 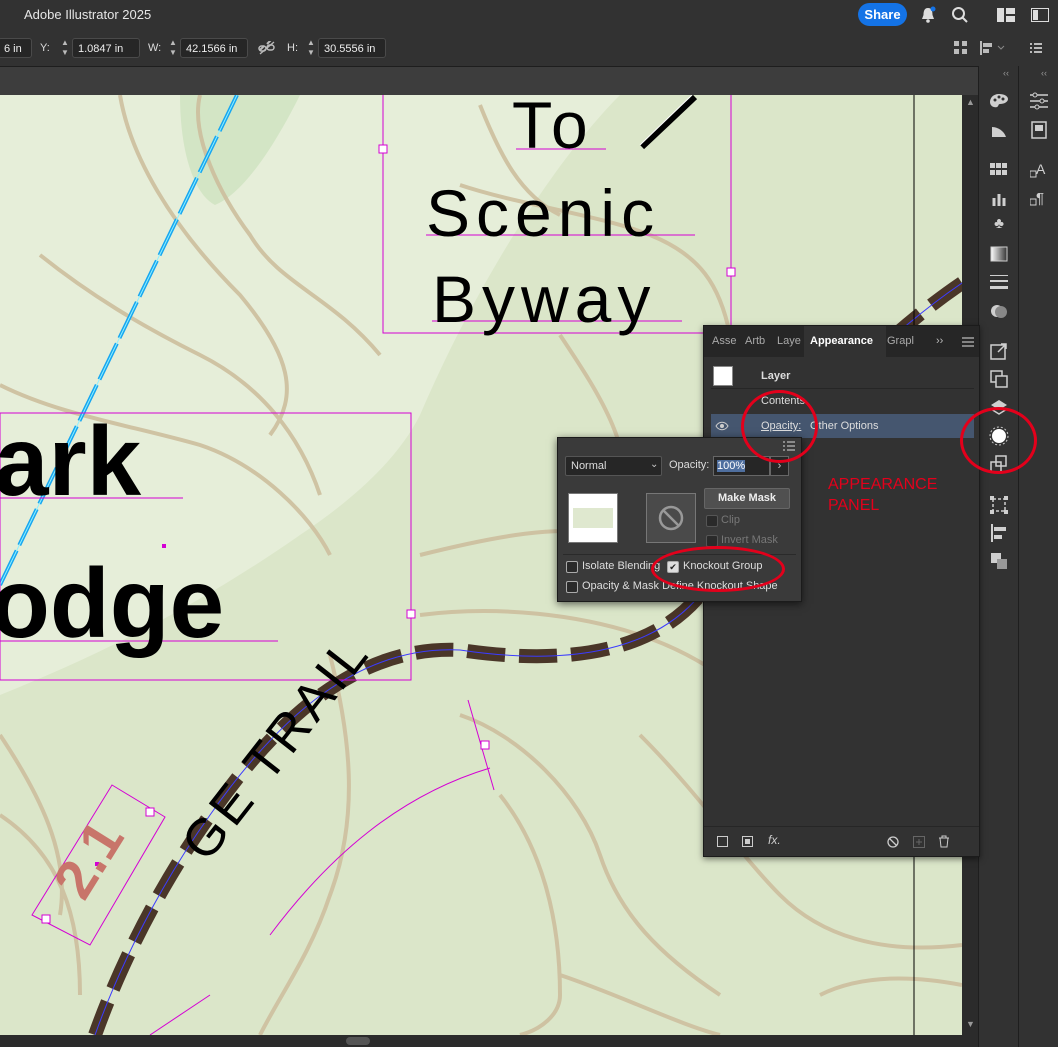 What do you see at coordinates (45, 48) in the screenshot?
I see `y-label: Y:` at bounding box center [45, 48].